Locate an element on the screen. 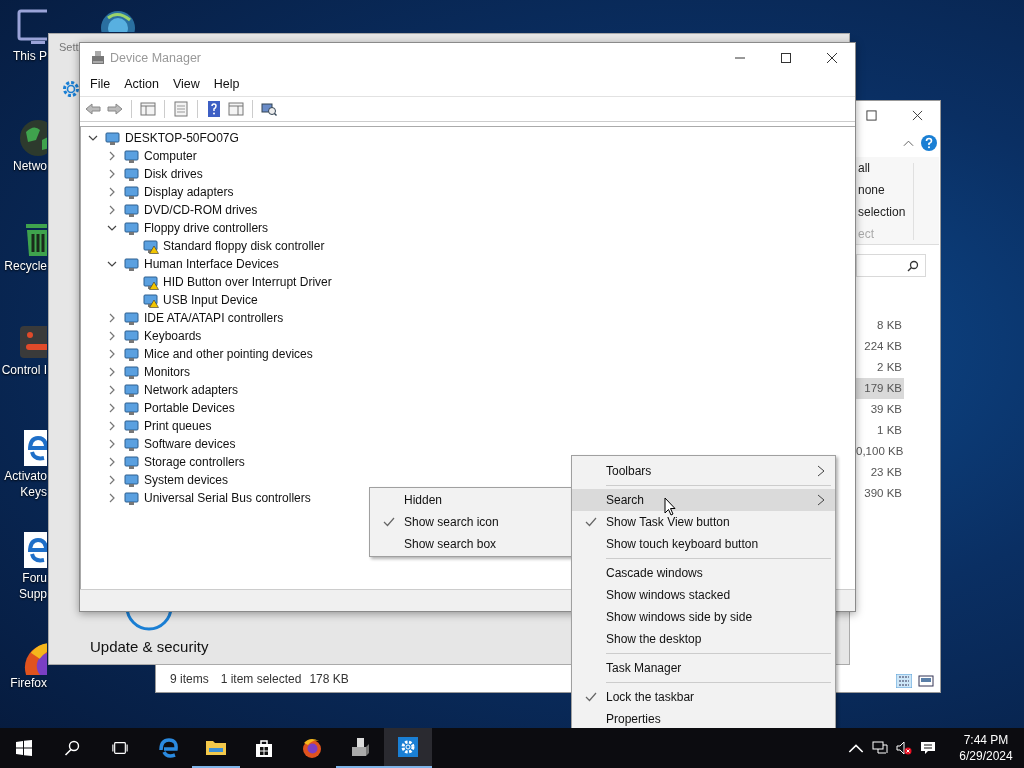 The image size is (1024, 768). console-tree-icon is located at coordinates (148, 109).